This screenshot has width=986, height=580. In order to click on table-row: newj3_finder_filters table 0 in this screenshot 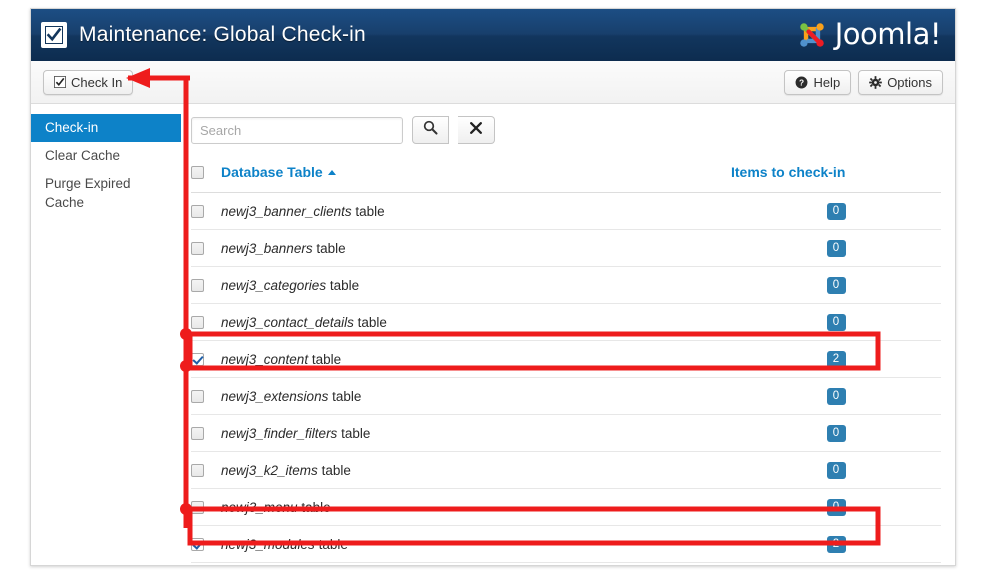, I will do `click(566, 433)`.